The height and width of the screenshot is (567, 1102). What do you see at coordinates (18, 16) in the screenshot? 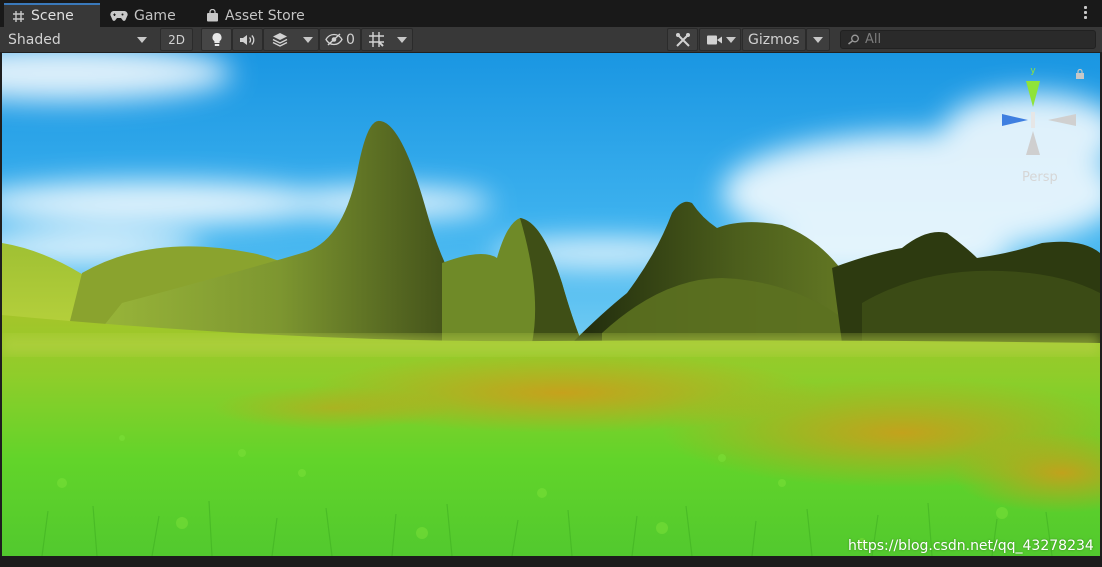
I see `scene-grid-icon` at bounding box center [18, 16].